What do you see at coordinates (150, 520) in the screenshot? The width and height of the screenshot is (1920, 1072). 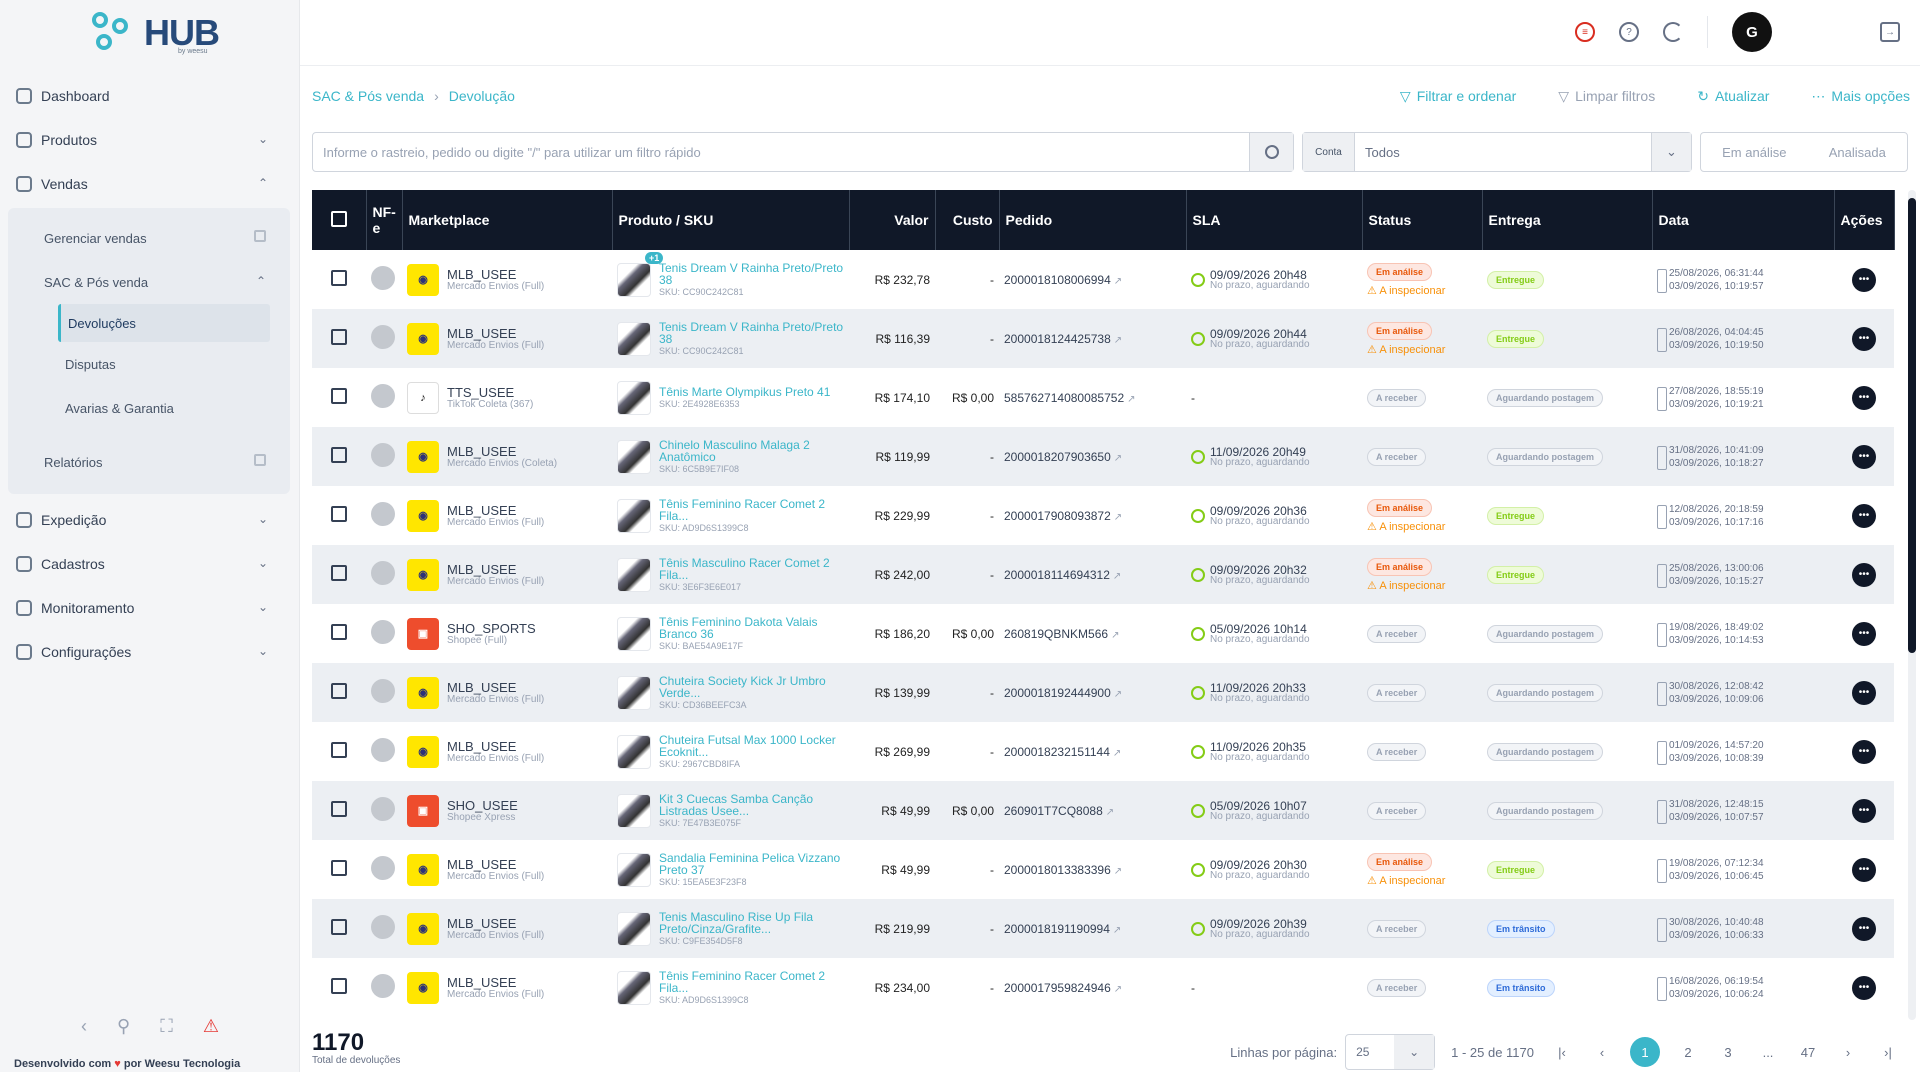 I see `sidebar-item-expedicao: Expedição ⌄` at bounding box center [150, 520].